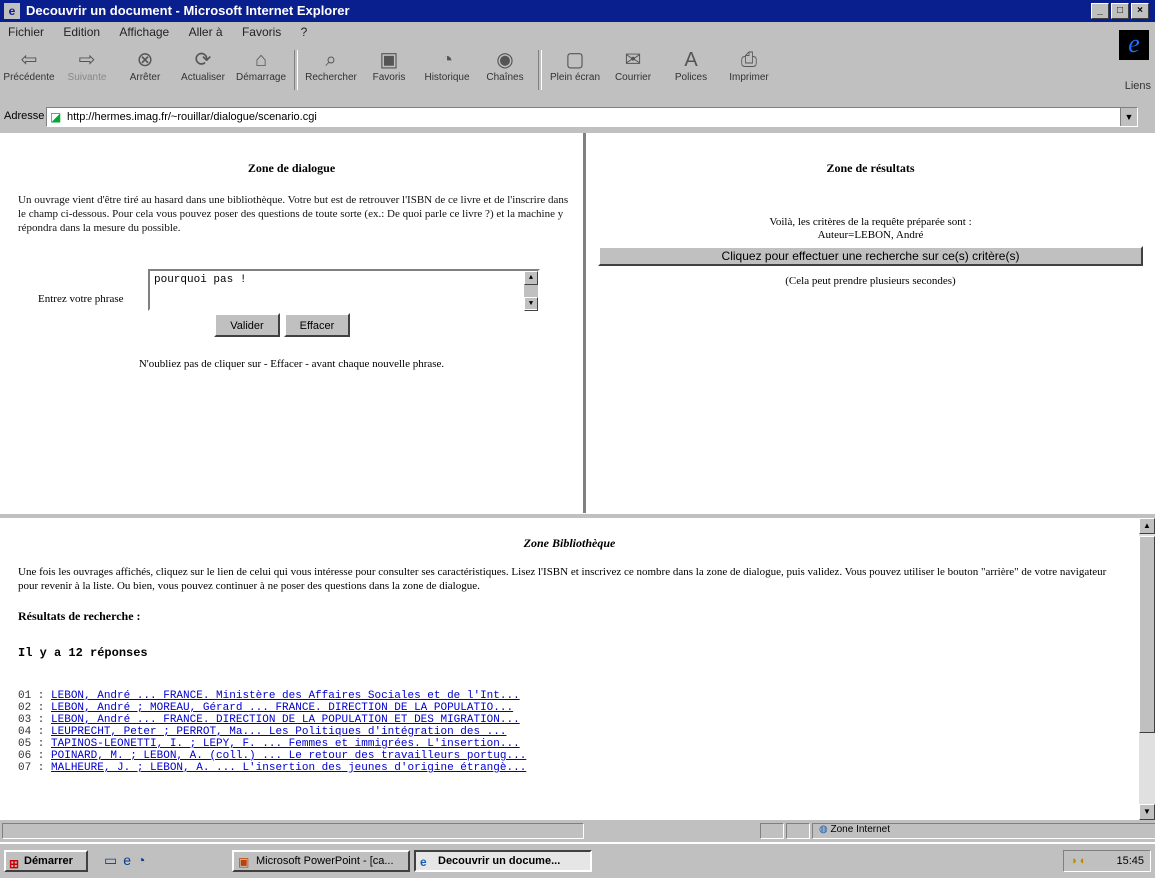 The width and height of the screenshot is (1155, 878). Describe the element at coordinates (87, 77) in the screenshot. I see `forward-label: Suivante` at that location.